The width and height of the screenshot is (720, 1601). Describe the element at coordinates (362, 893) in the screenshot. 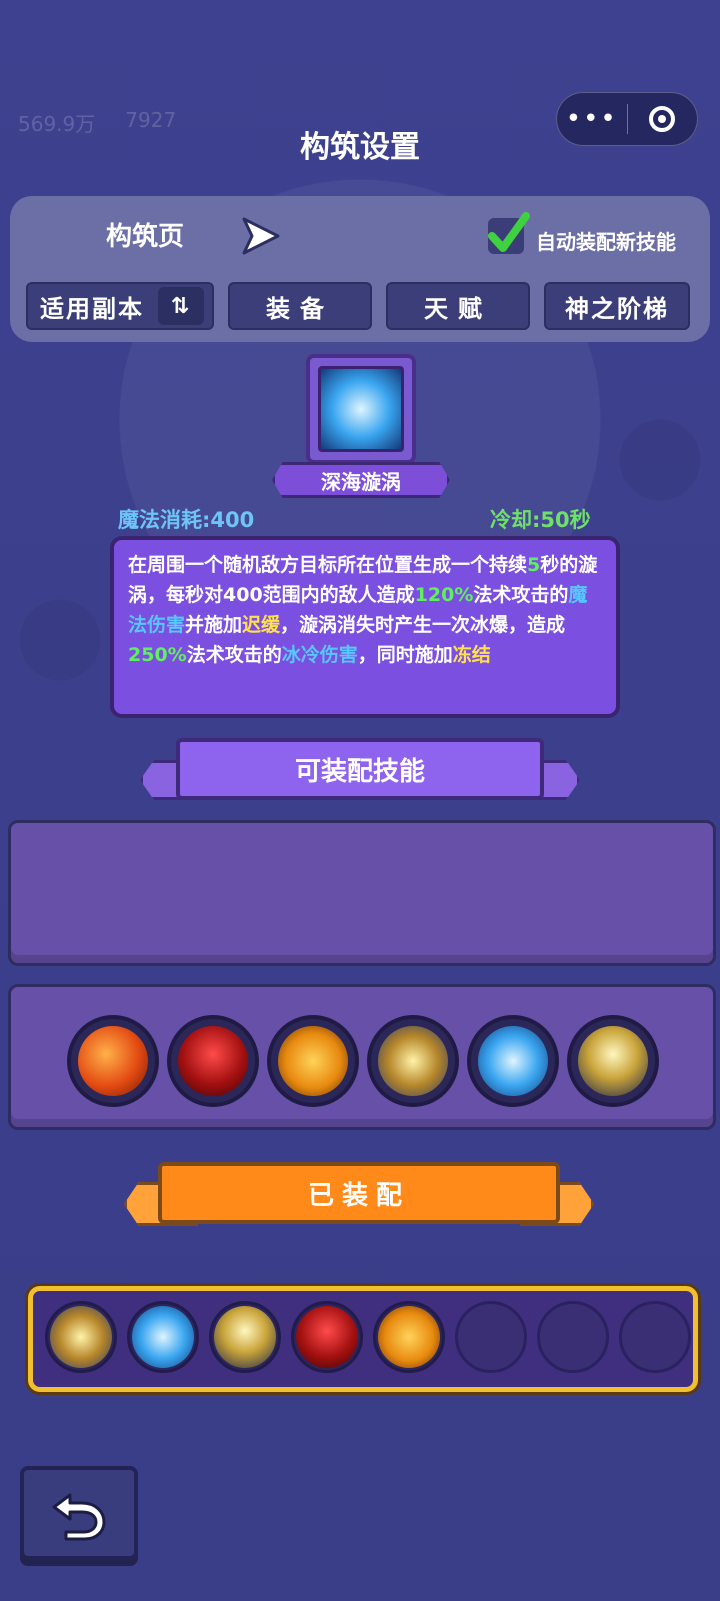

I see `available-skills-empty-area` at that location.